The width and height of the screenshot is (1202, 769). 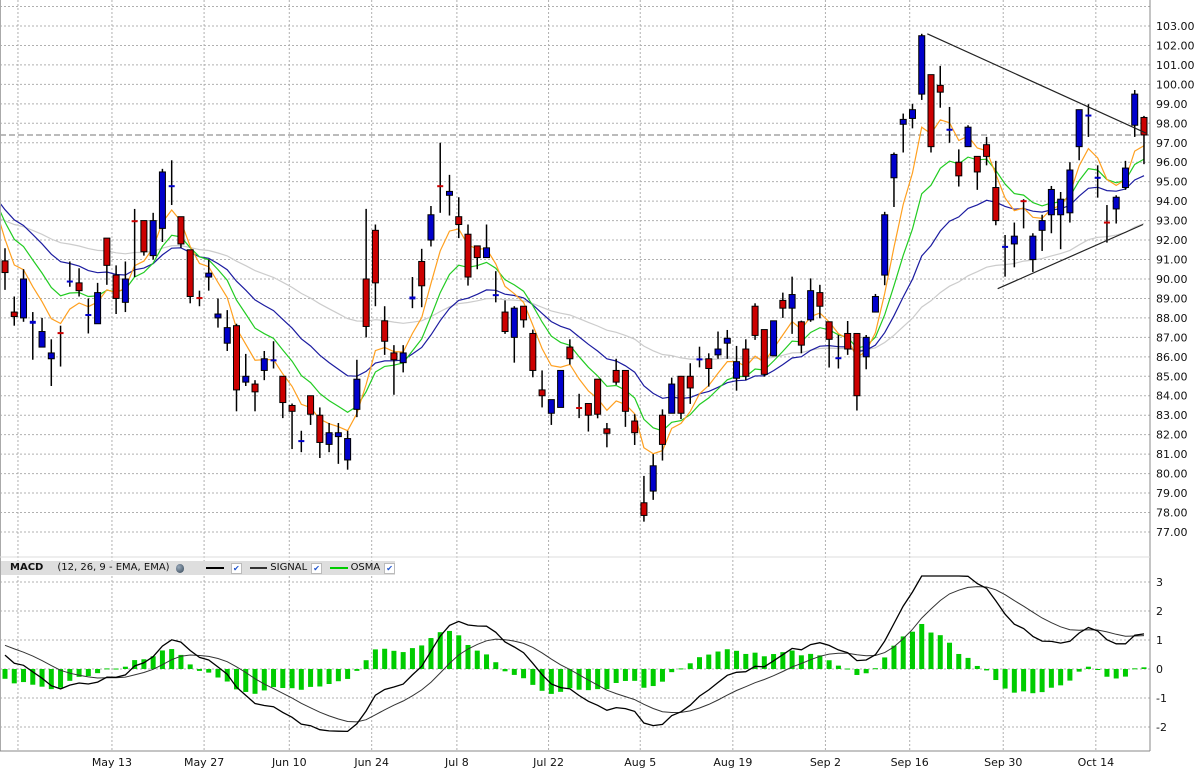 What do you see at coordinates (1175, 26) in the screenshot?
I see `price-tick-label: 103.00` at bounding box center [1175, 26].